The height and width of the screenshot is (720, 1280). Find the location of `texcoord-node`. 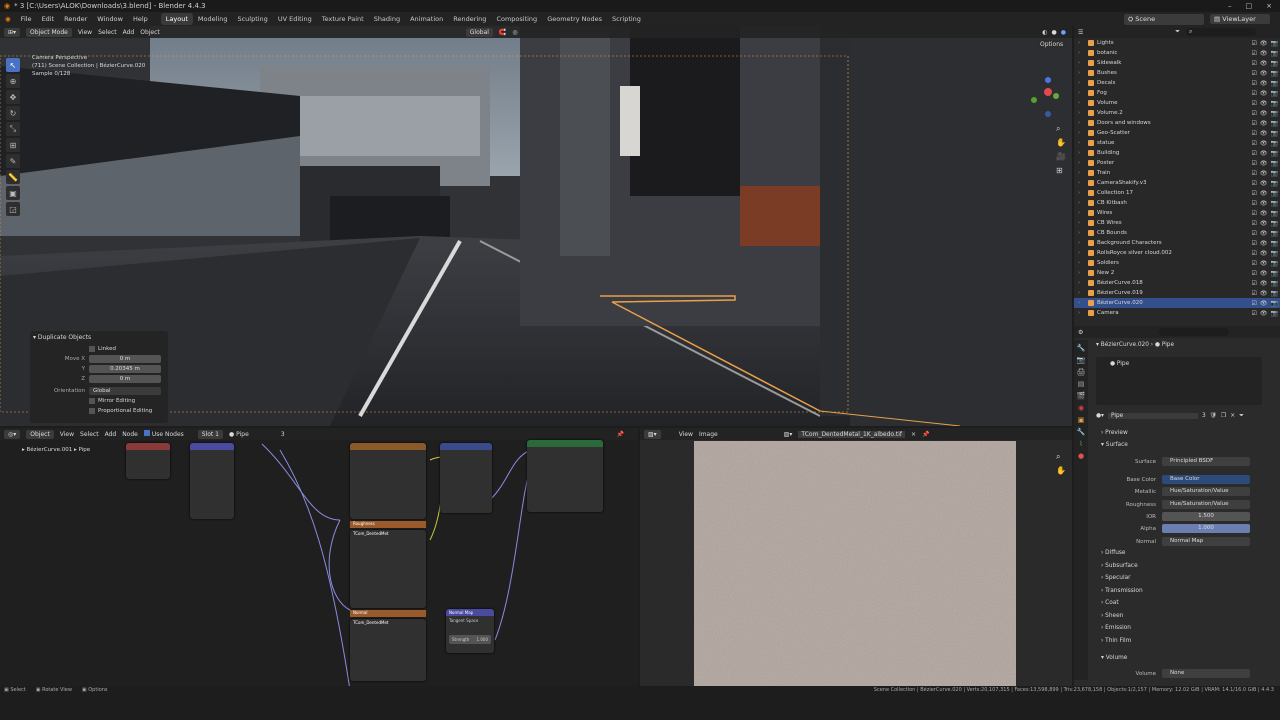

texcoord-node is located at coordinates (148, 461).